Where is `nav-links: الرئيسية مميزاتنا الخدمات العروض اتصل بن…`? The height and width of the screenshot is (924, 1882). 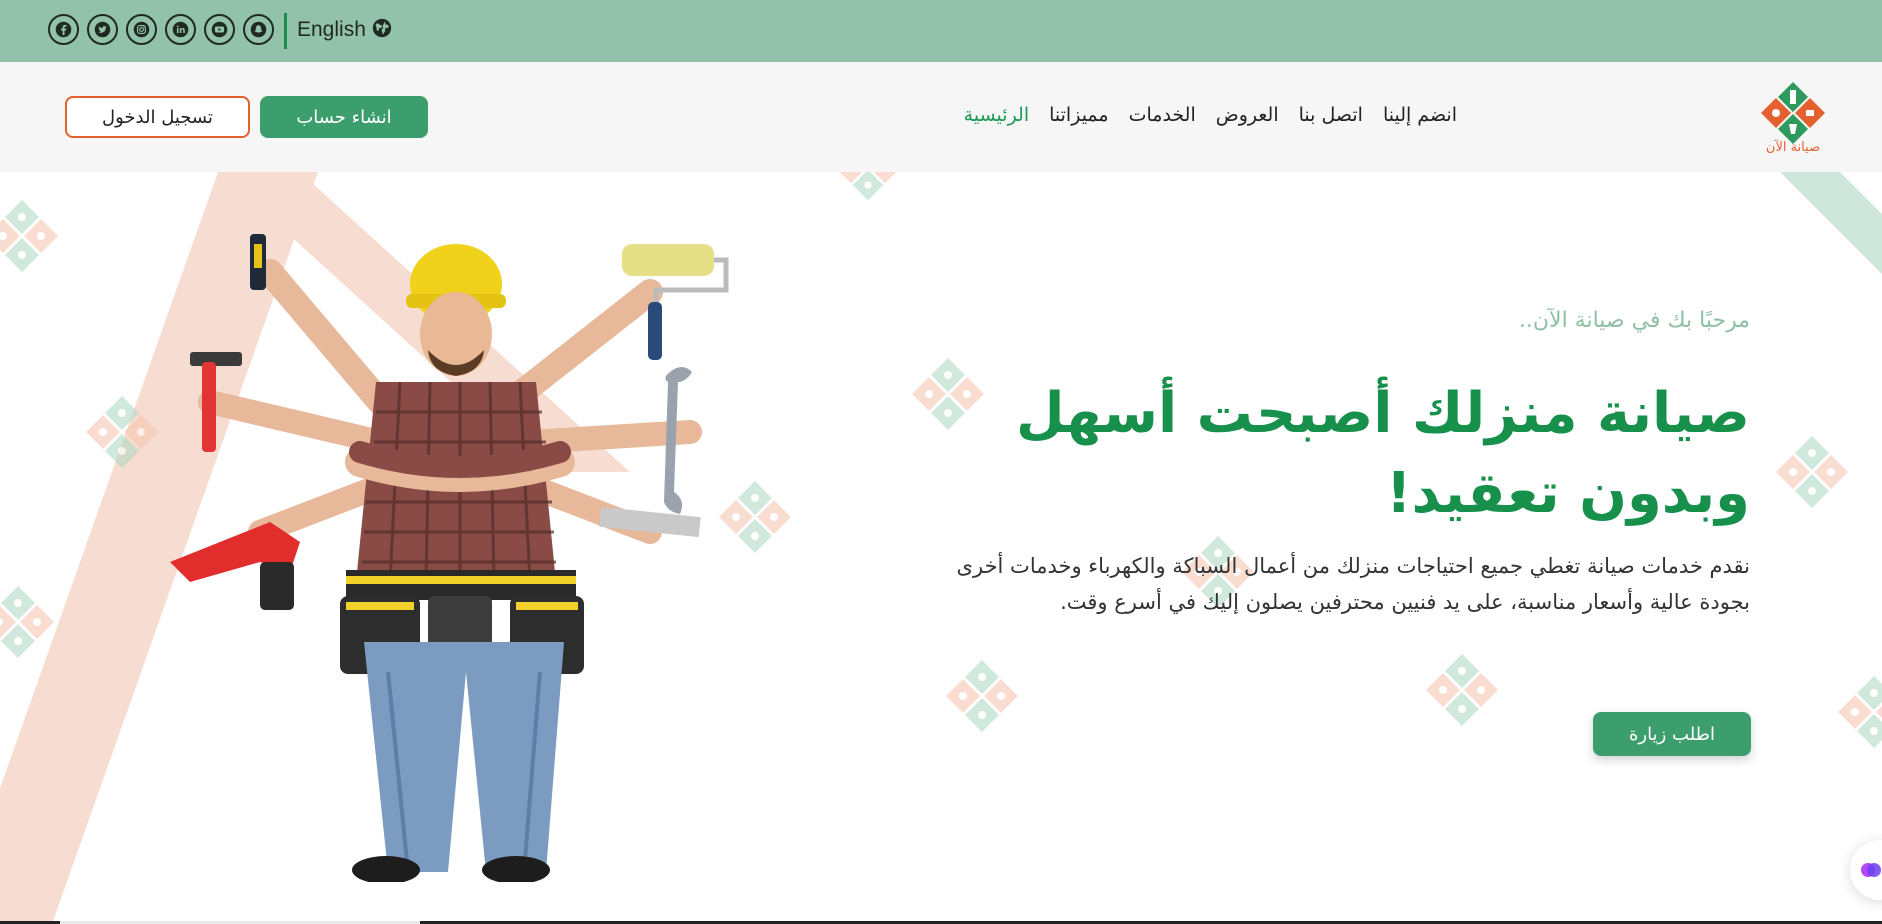 nav-links: الرئيسية مميزاتنا الخدمات العروض اتصل بن… is located at coordinates (1210, 115).